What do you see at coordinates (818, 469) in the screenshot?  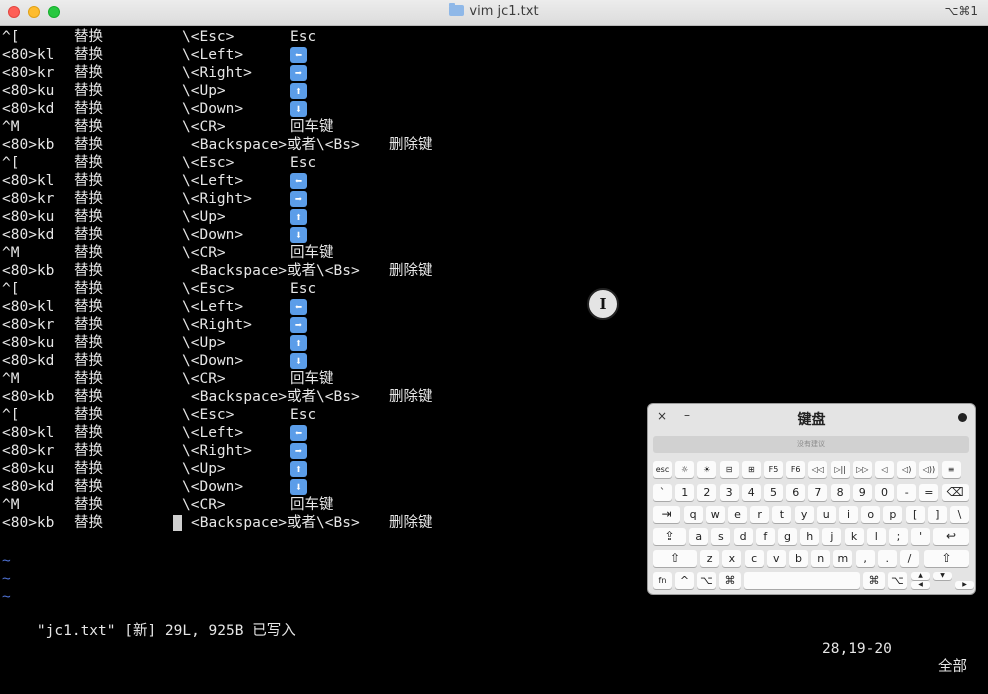 I see `function-key: ◁◁` at bounding box center [818, 469].